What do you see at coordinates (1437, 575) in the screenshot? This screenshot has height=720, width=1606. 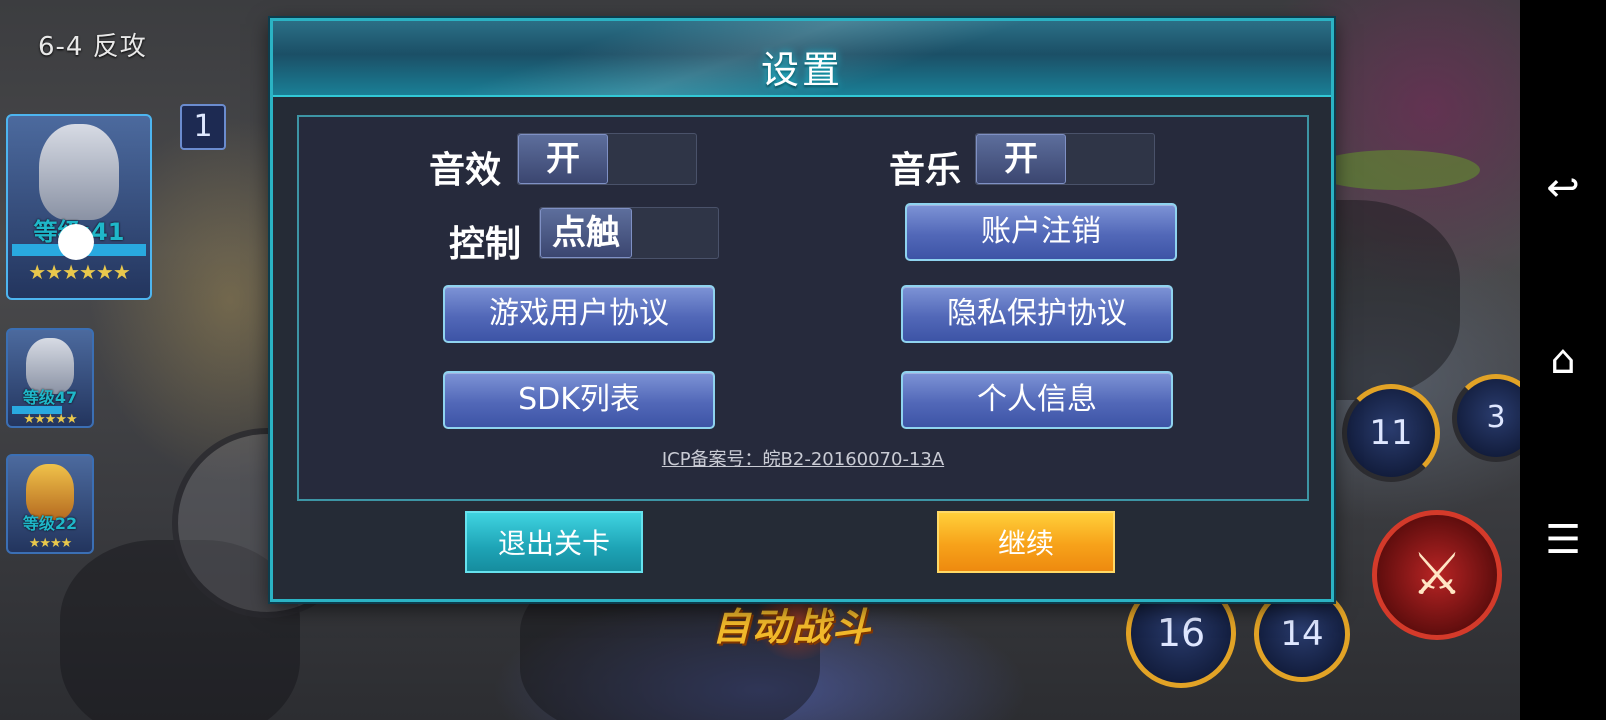 I see `crossed-swords-icon: ⚔` at bounding box center [1437, 575].